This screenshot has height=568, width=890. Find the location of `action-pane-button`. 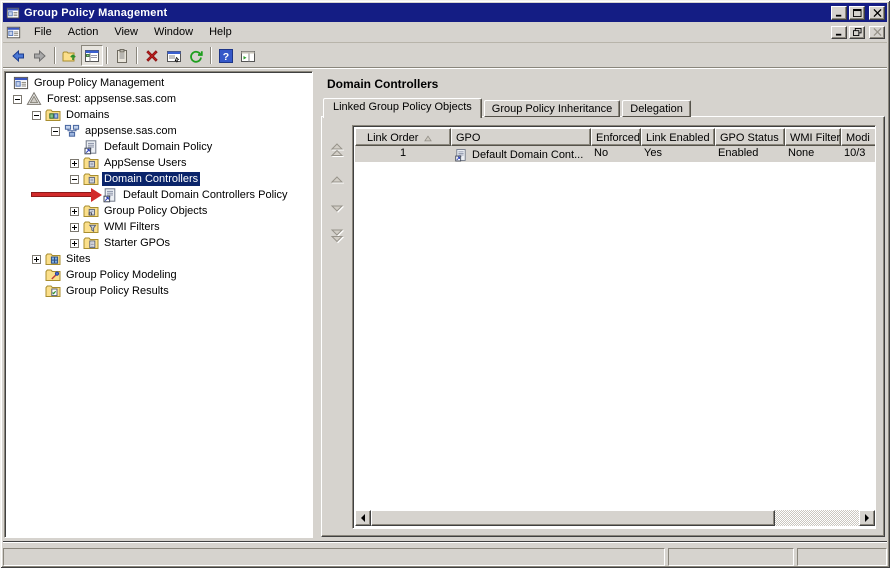

action-pane-button is located at coordinates (248, 55).